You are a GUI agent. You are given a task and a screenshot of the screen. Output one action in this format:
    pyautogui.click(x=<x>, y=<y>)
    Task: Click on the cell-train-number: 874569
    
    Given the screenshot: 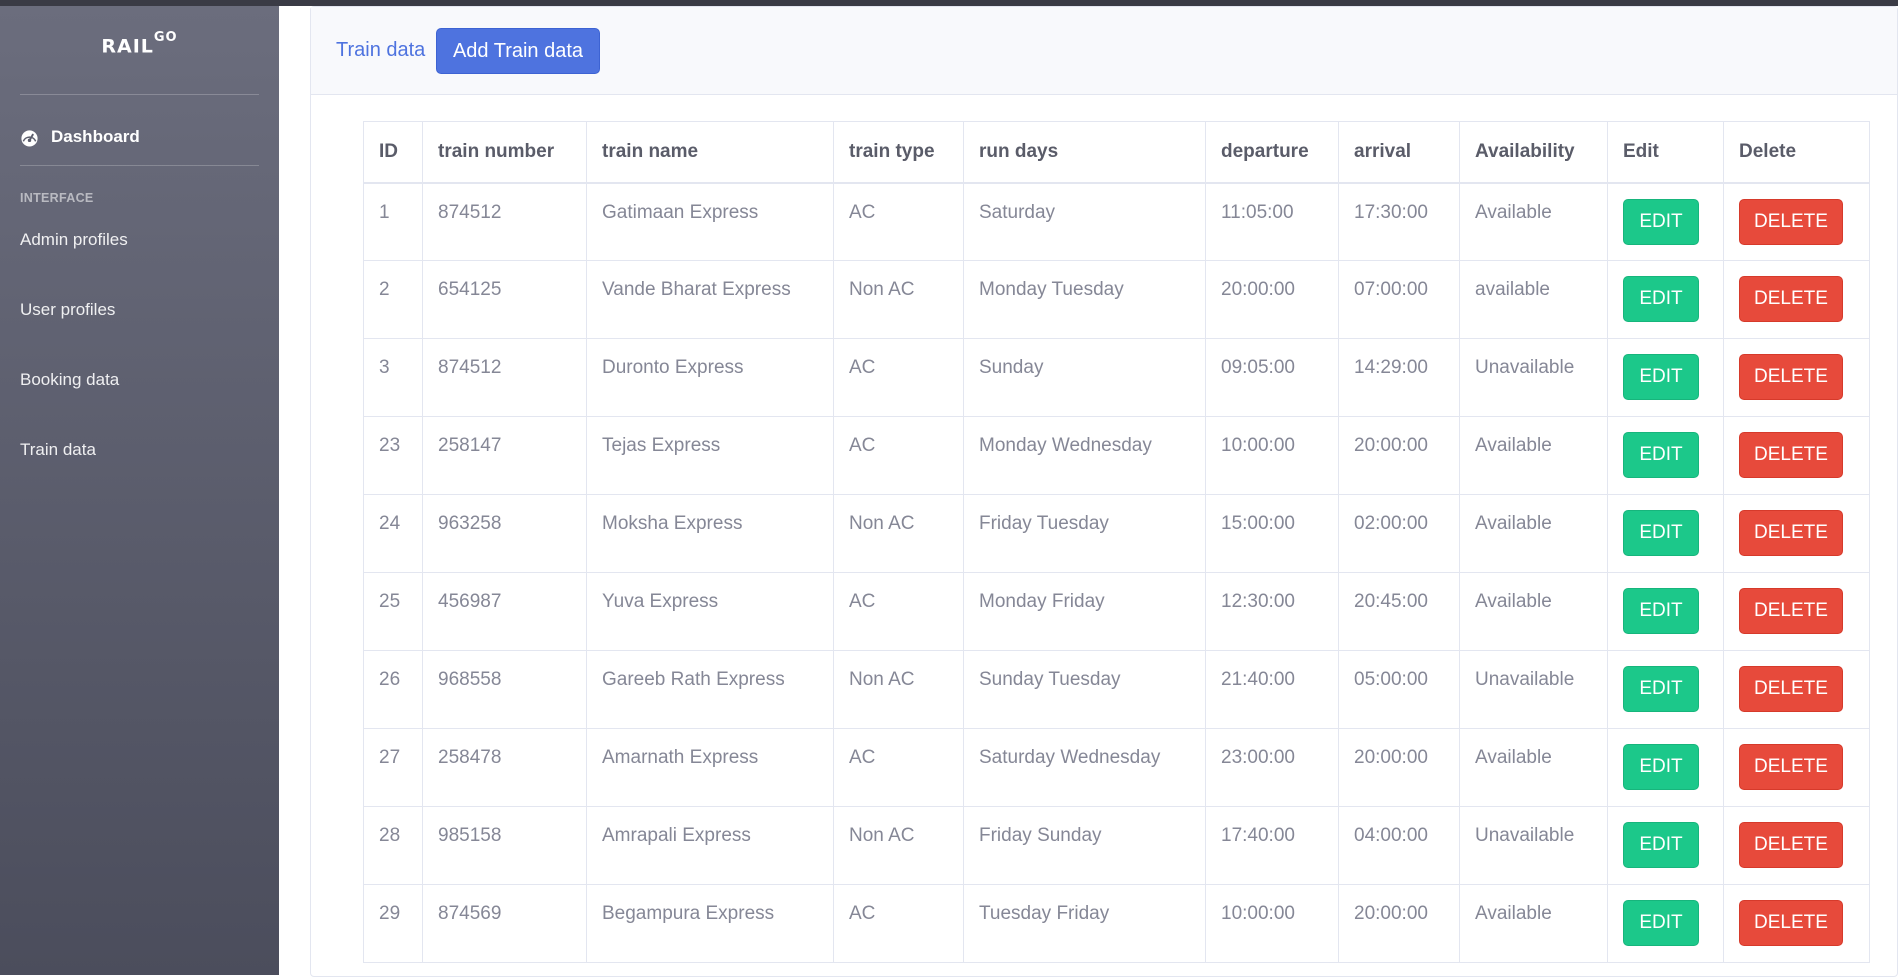 What is the action you would take?
    pyautogui.click(x=504, y=923)
    